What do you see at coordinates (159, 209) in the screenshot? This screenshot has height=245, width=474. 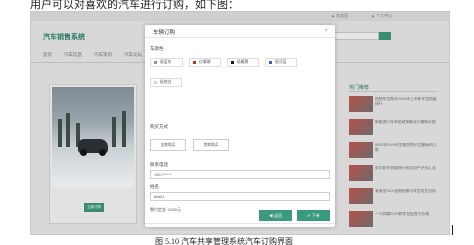 I see `deposit-label: 需付定金:` at bounding box center [159, 209].